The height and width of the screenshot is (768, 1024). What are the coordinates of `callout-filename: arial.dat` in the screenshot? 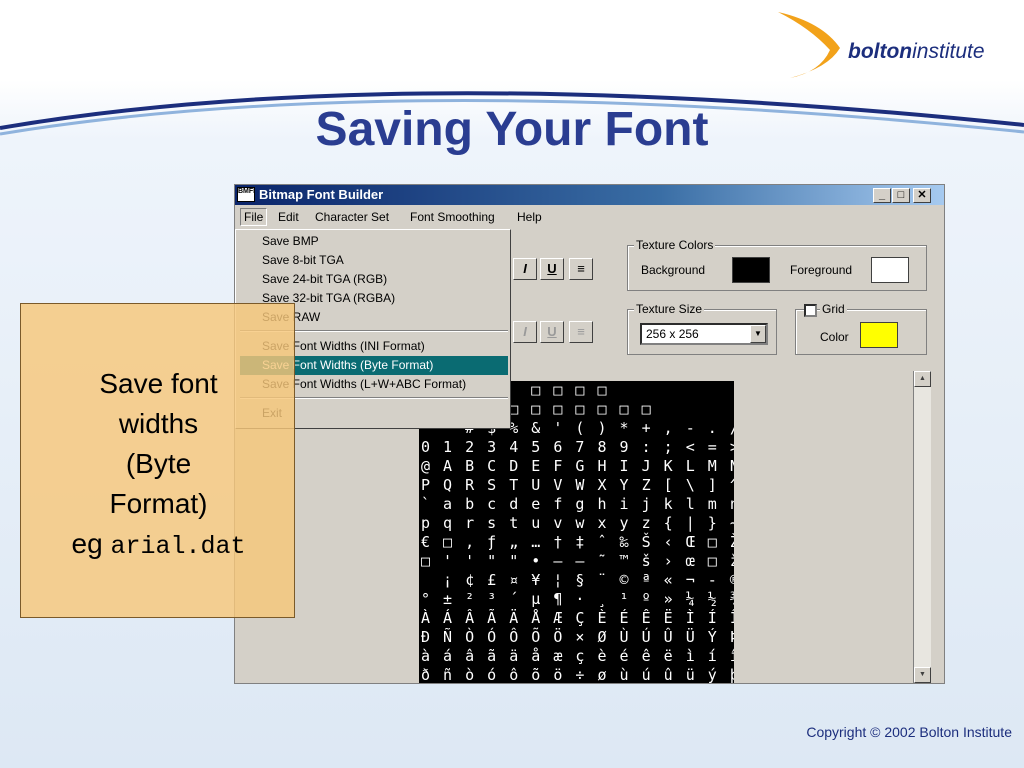 It's located at (178, 546).